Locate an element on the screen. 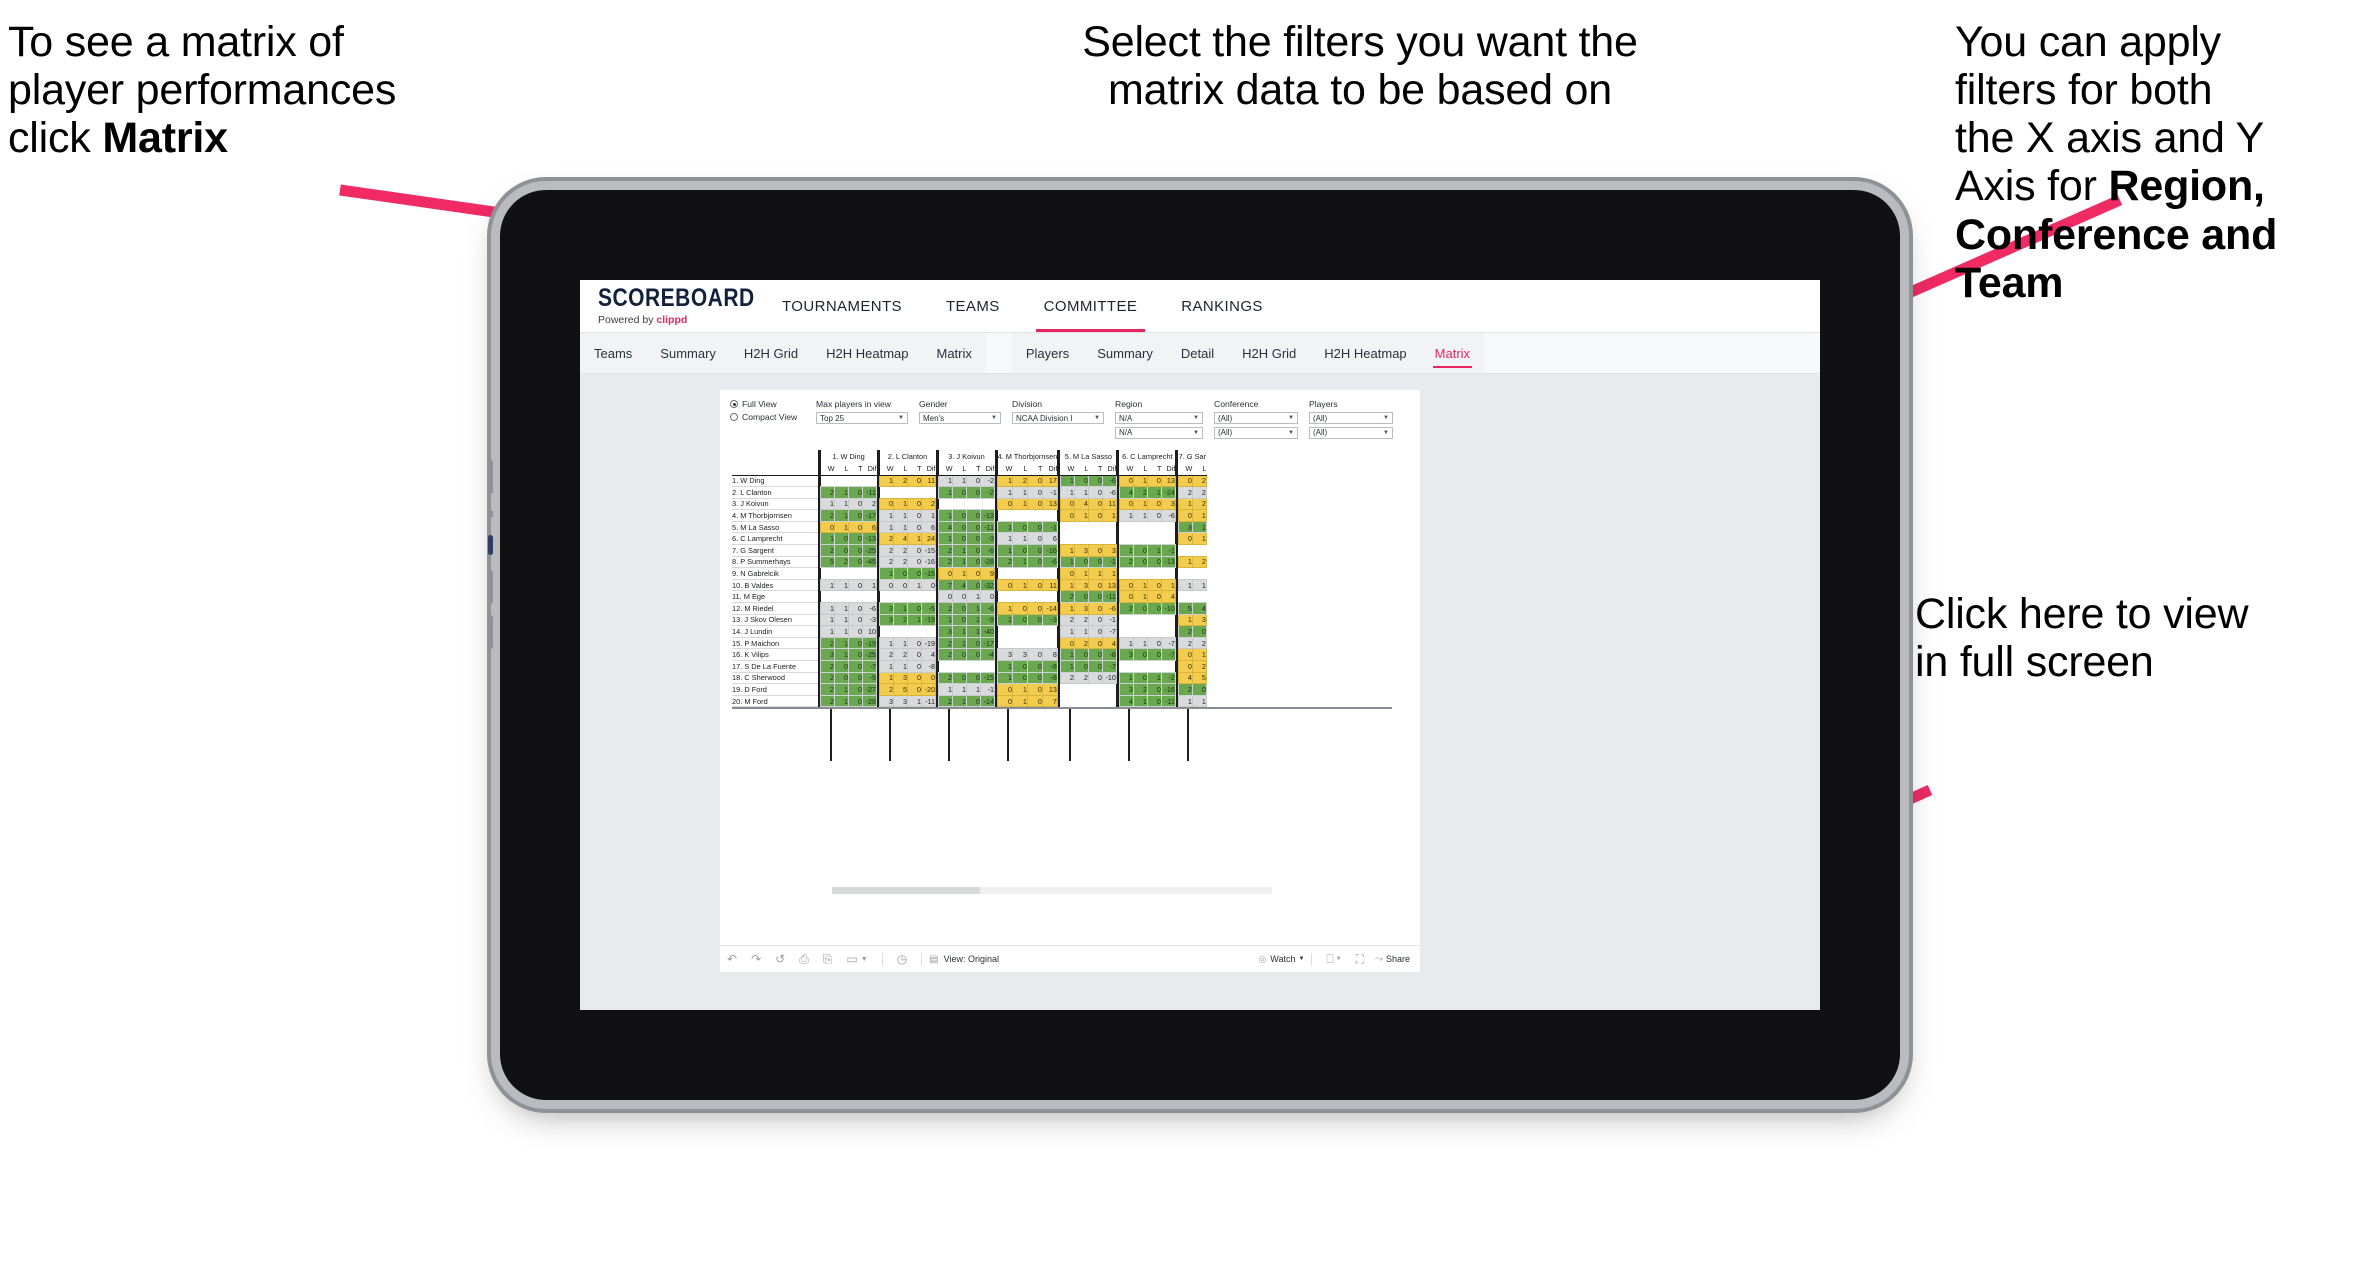 The image size is (2378, 1280). subtab-players-summary: Summary is located at coordinates (1125, 353).